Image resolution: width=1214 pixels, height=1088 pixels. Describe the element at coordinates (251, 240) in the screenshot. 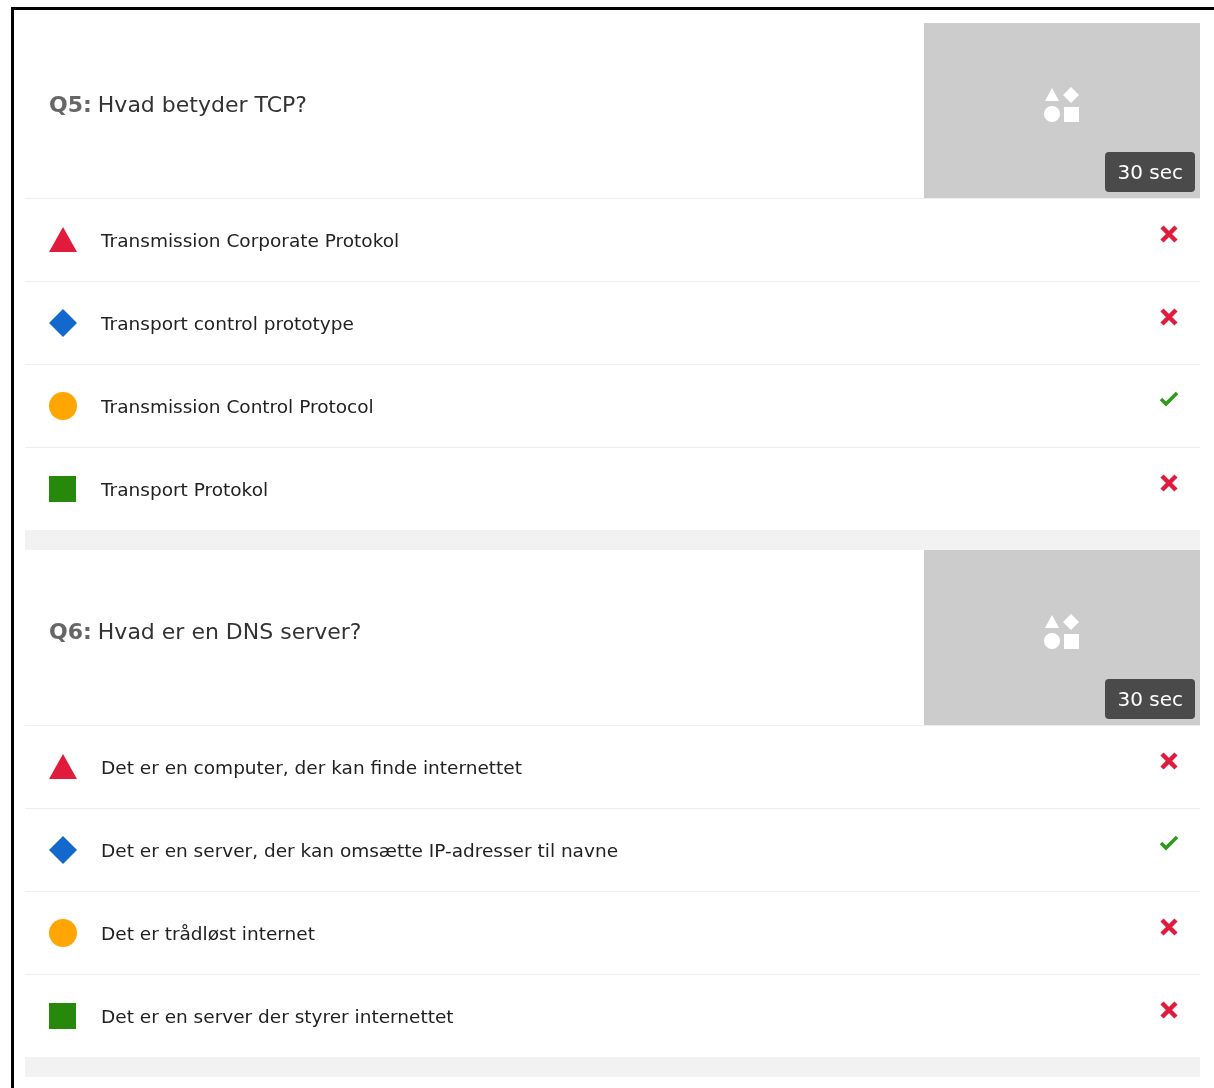

I see `answer-text: Transmission Corporate Protokol` at that location.